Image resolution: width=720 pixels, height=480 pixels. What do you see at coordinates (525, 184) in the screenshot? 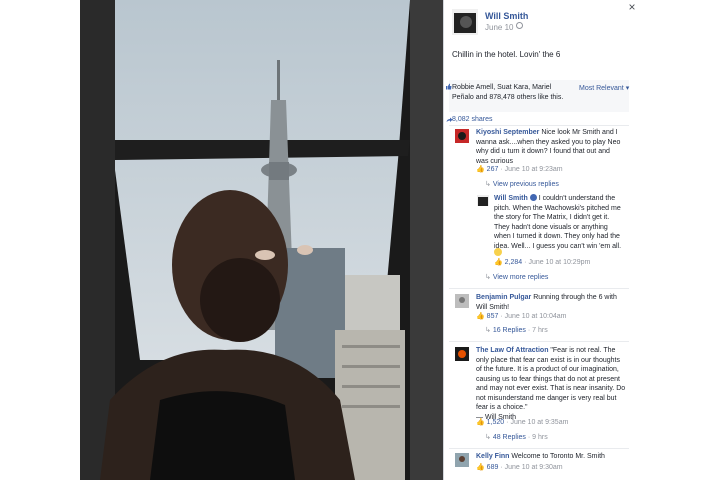
I see `view-previous-label: View previous replies` at bounding box center [525, 184].